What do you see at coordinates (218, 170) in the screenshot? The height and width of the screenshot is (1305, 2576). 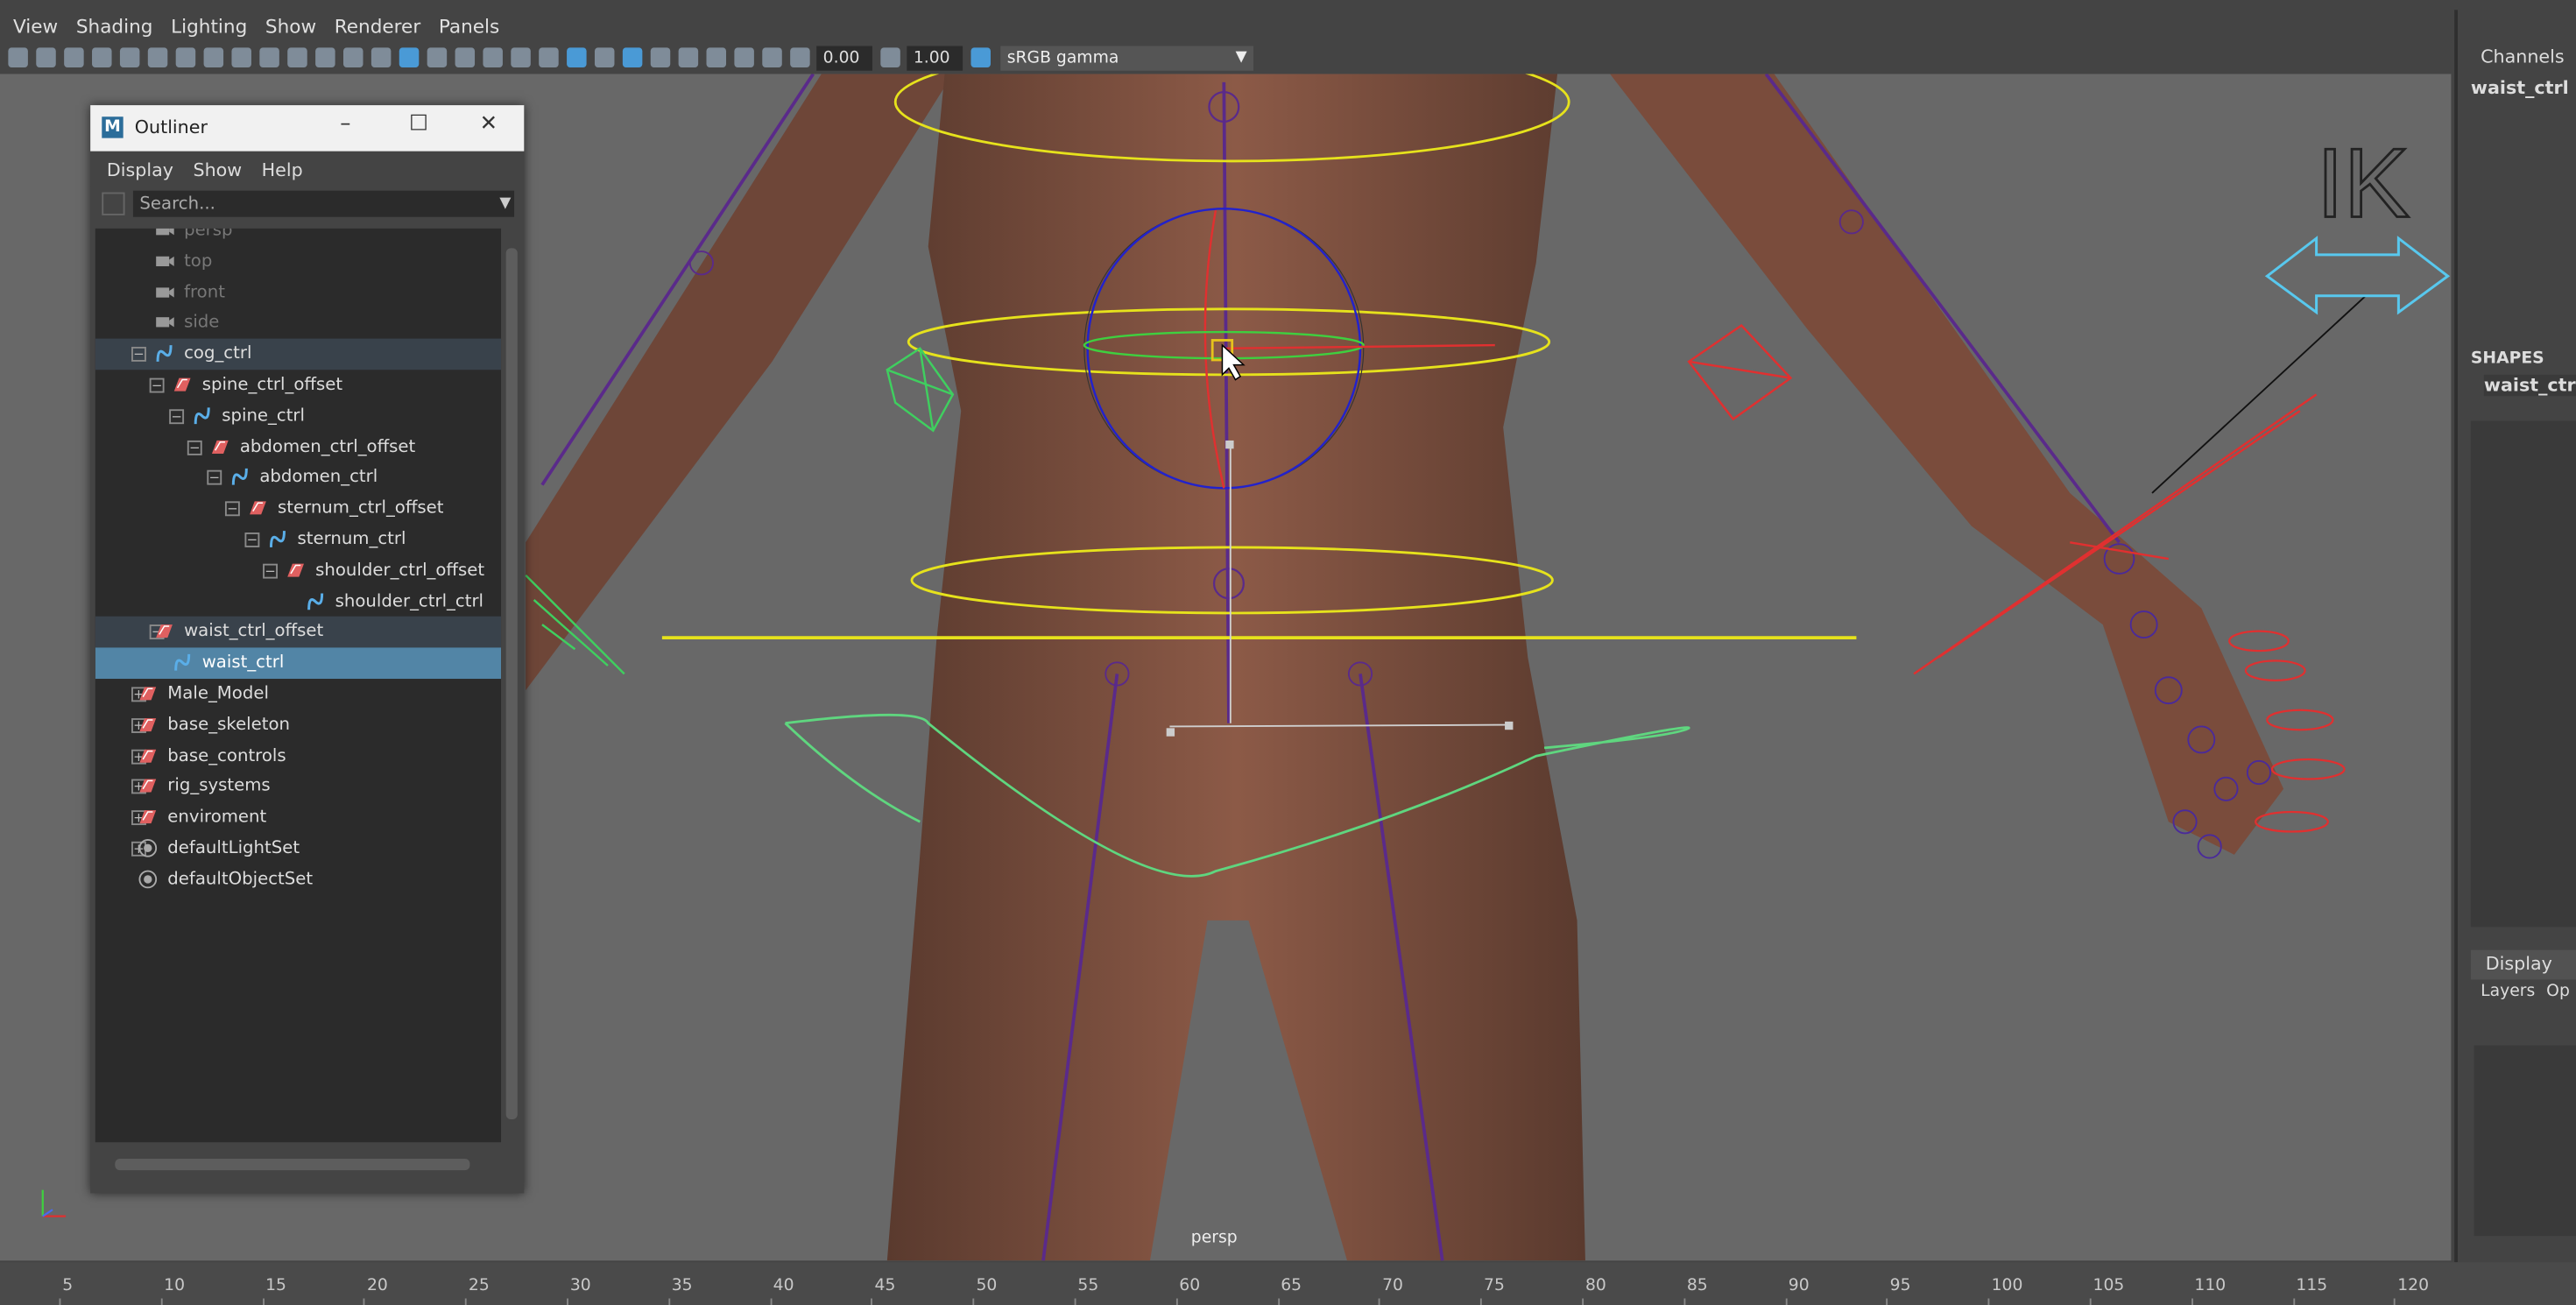 I see `outliner-menu-show: Show` at bounding box center [218, 170].